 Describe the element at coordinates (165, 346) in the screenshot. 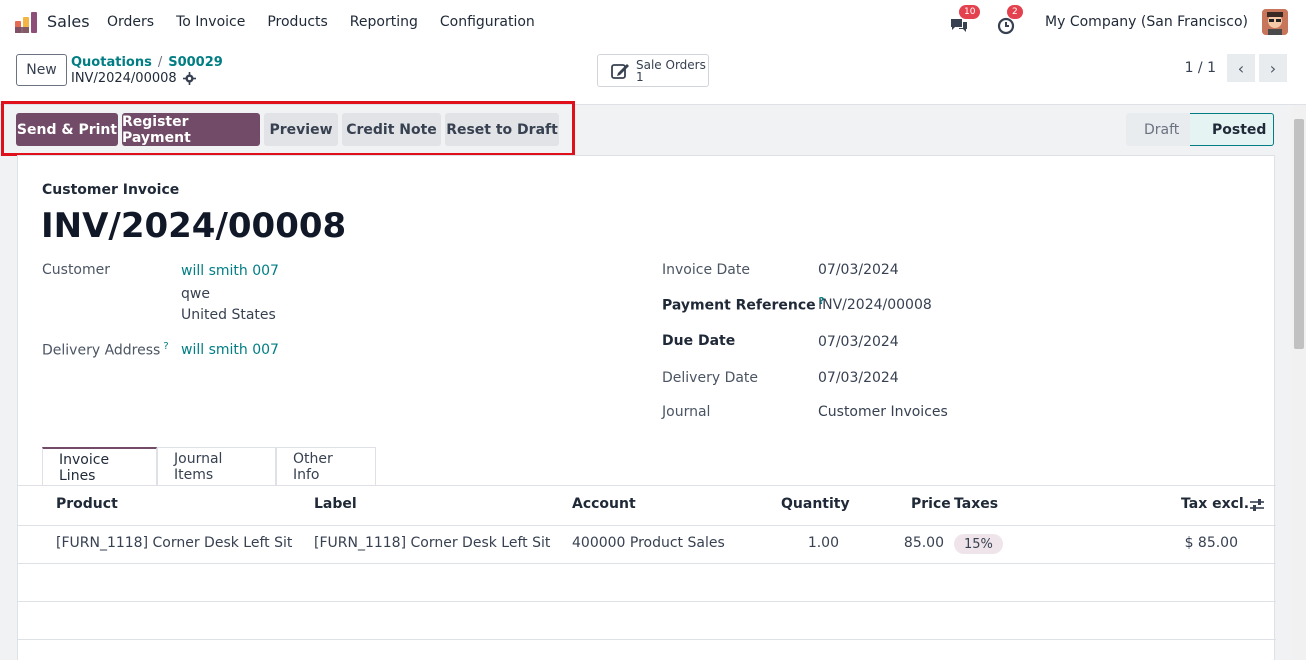

I see `help-icon: ?` at that location.